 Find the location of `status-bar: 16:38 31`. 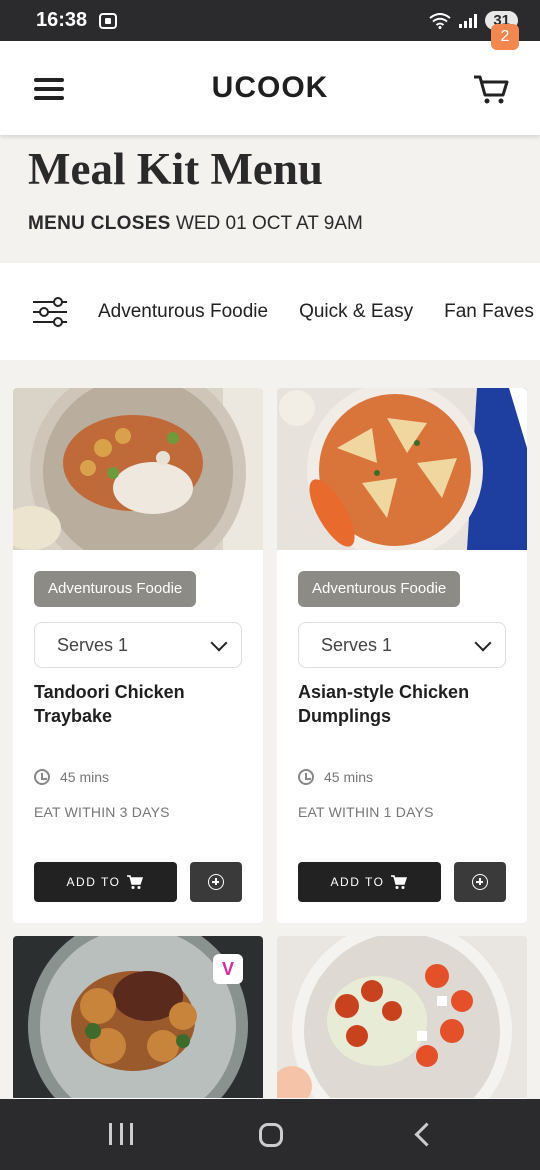

status-bar: 16:38 31 is located at coordinates (270, 20).